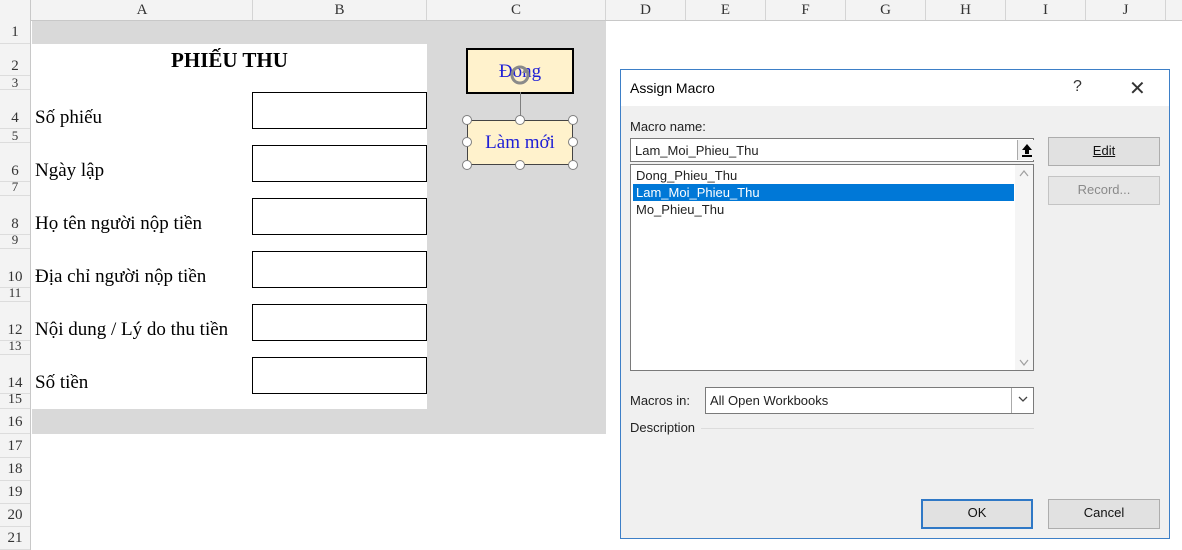 Image resolution: width=1182 pixels, height=550 pixels. What do you see at coordinates (886, 10) in the screenshot?
I see `column-header-g: G` at bounding box center [886, 10].